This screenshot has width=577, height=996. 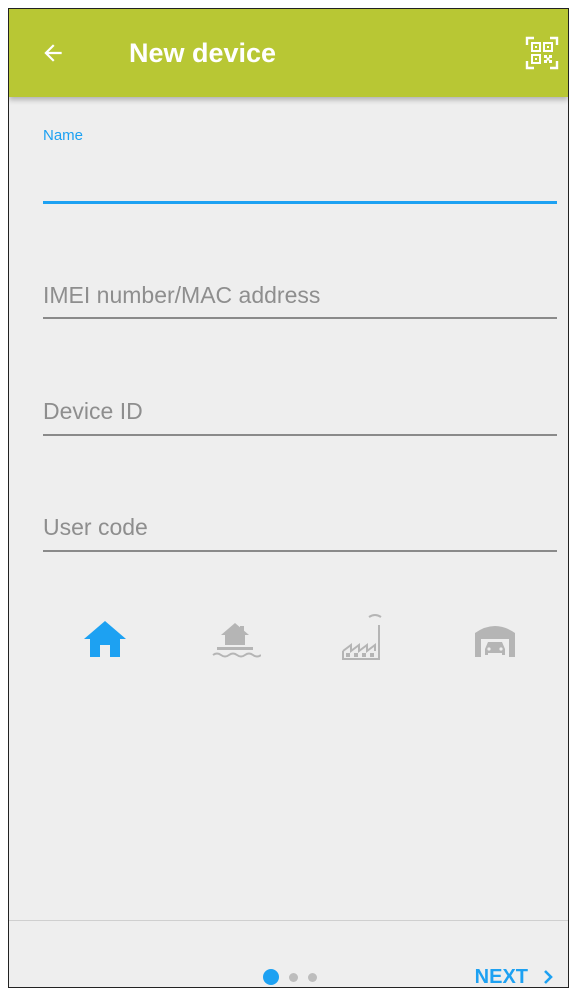 I want to click on chevron-right-icon, so click(x=548, y=977).